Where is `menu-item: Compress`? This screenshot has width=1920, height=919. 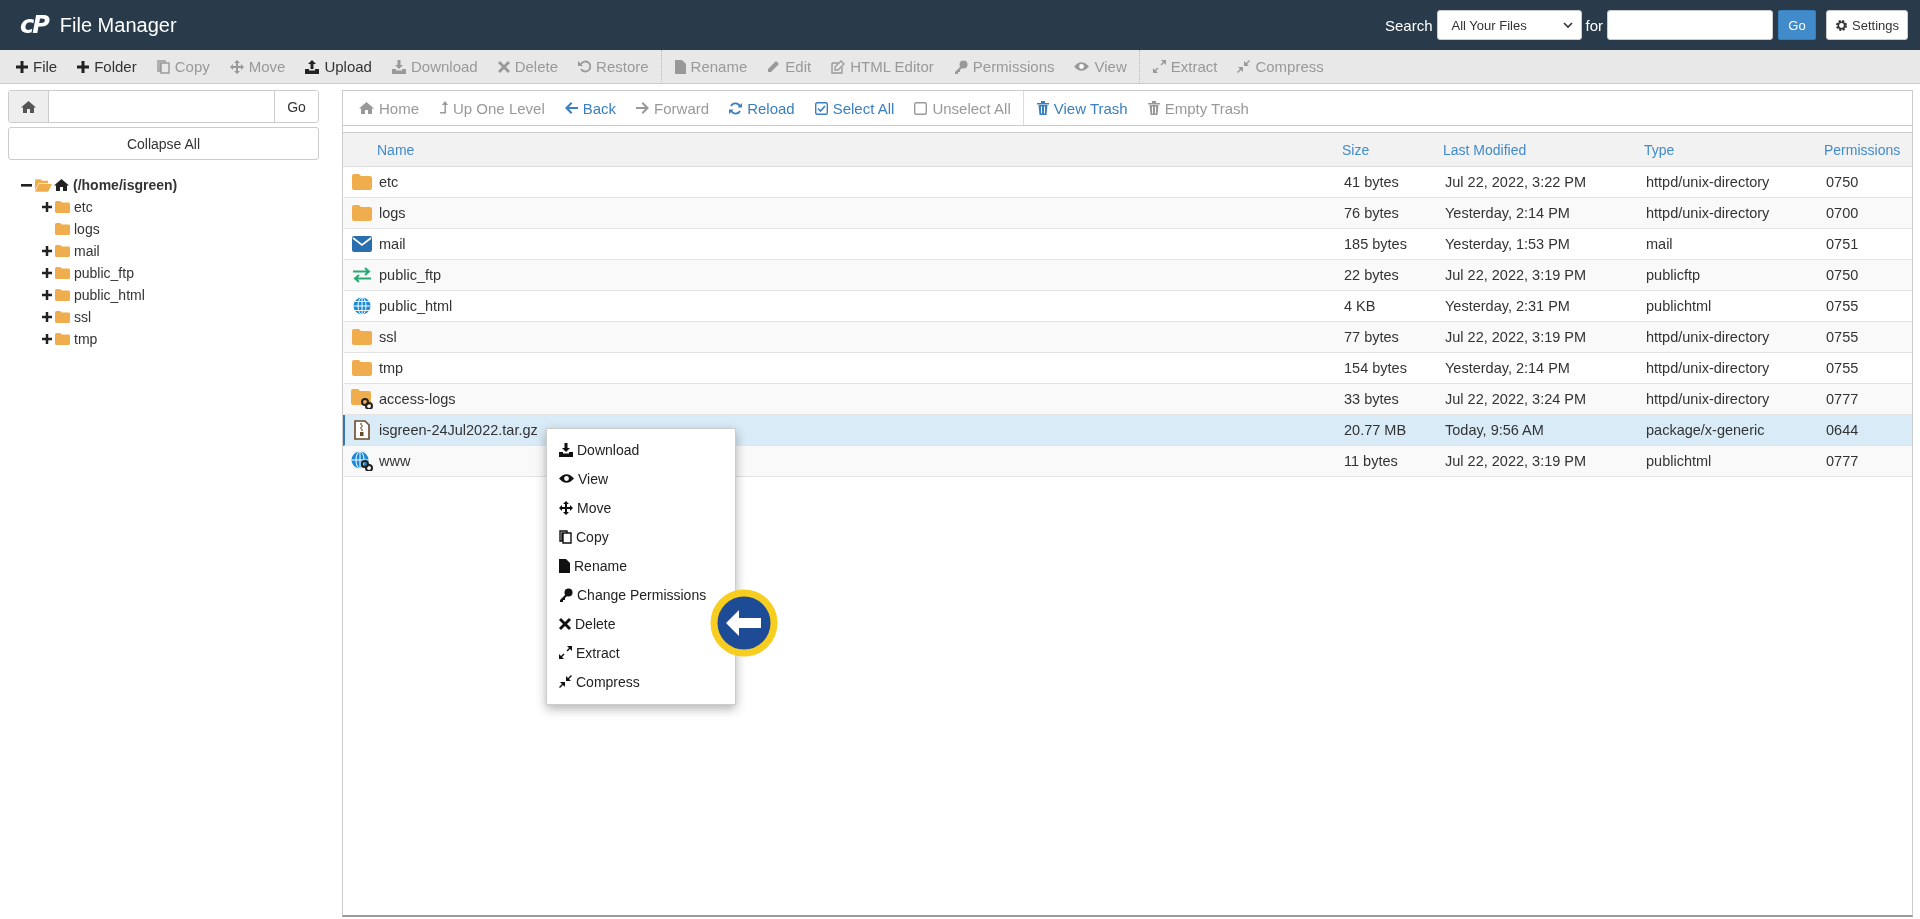
menu-item: Compress is located at coordinates (599, 681).